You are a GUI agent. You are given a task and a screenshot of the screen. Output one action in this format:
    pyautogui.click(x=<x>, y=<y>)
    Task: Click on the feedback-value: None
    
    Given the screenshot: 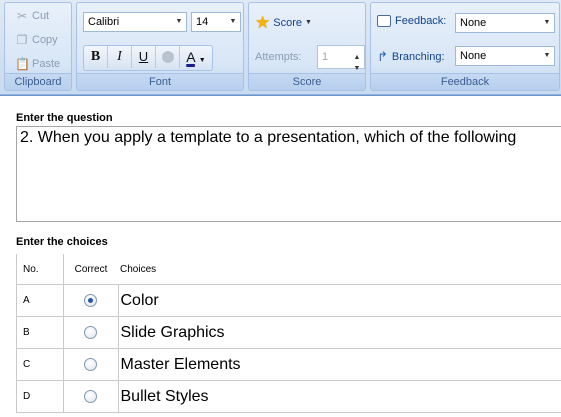 What is the action you would take?
    pyautogui.click(x=473, y=23)
    